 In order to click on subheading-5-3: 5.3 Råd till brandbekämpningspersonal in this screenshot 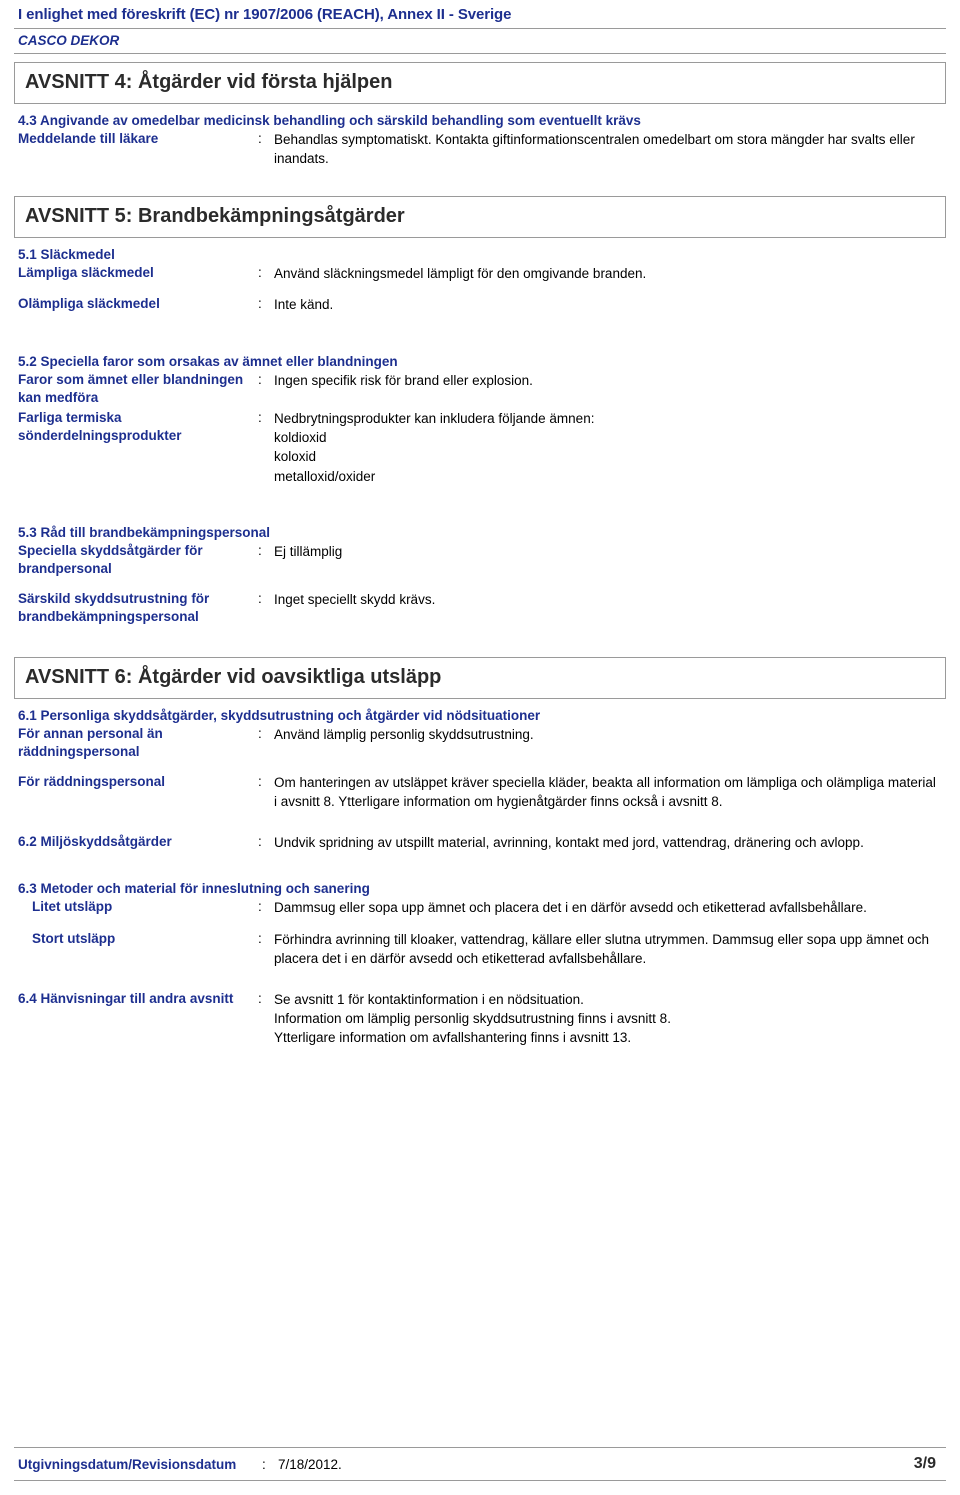, I will do `click(144, 532)`.